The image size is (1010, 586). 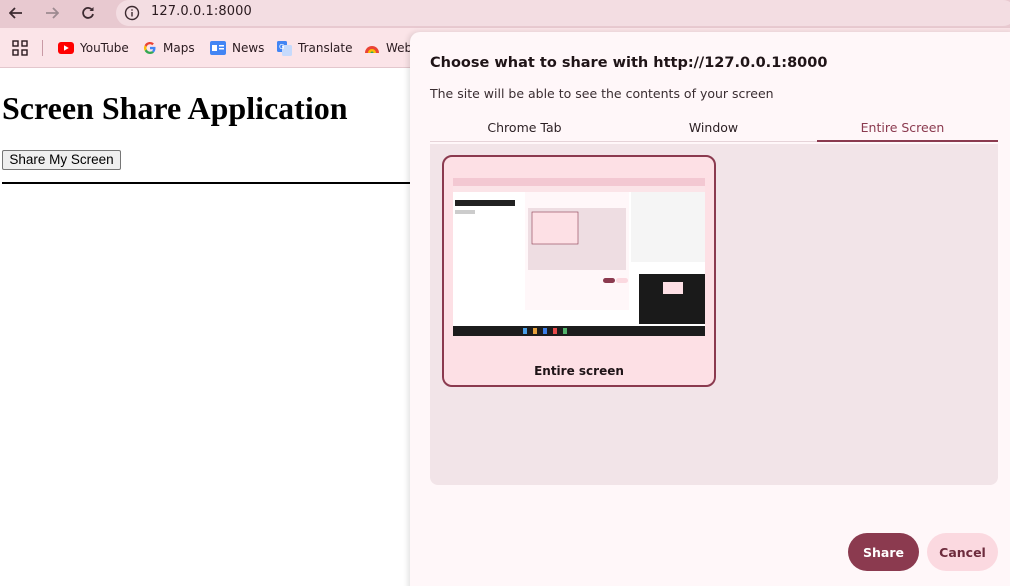 I want to click on forward-button, so click(x=52, y=13).